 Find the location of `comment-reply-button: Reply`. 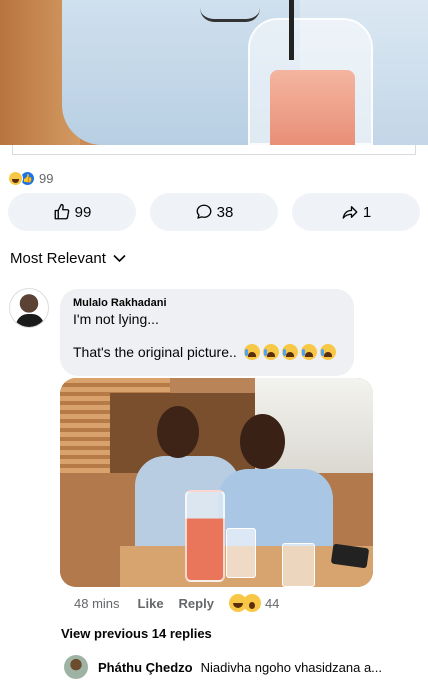

comment-reply-button: Reply is located at coordinates (196, 603).